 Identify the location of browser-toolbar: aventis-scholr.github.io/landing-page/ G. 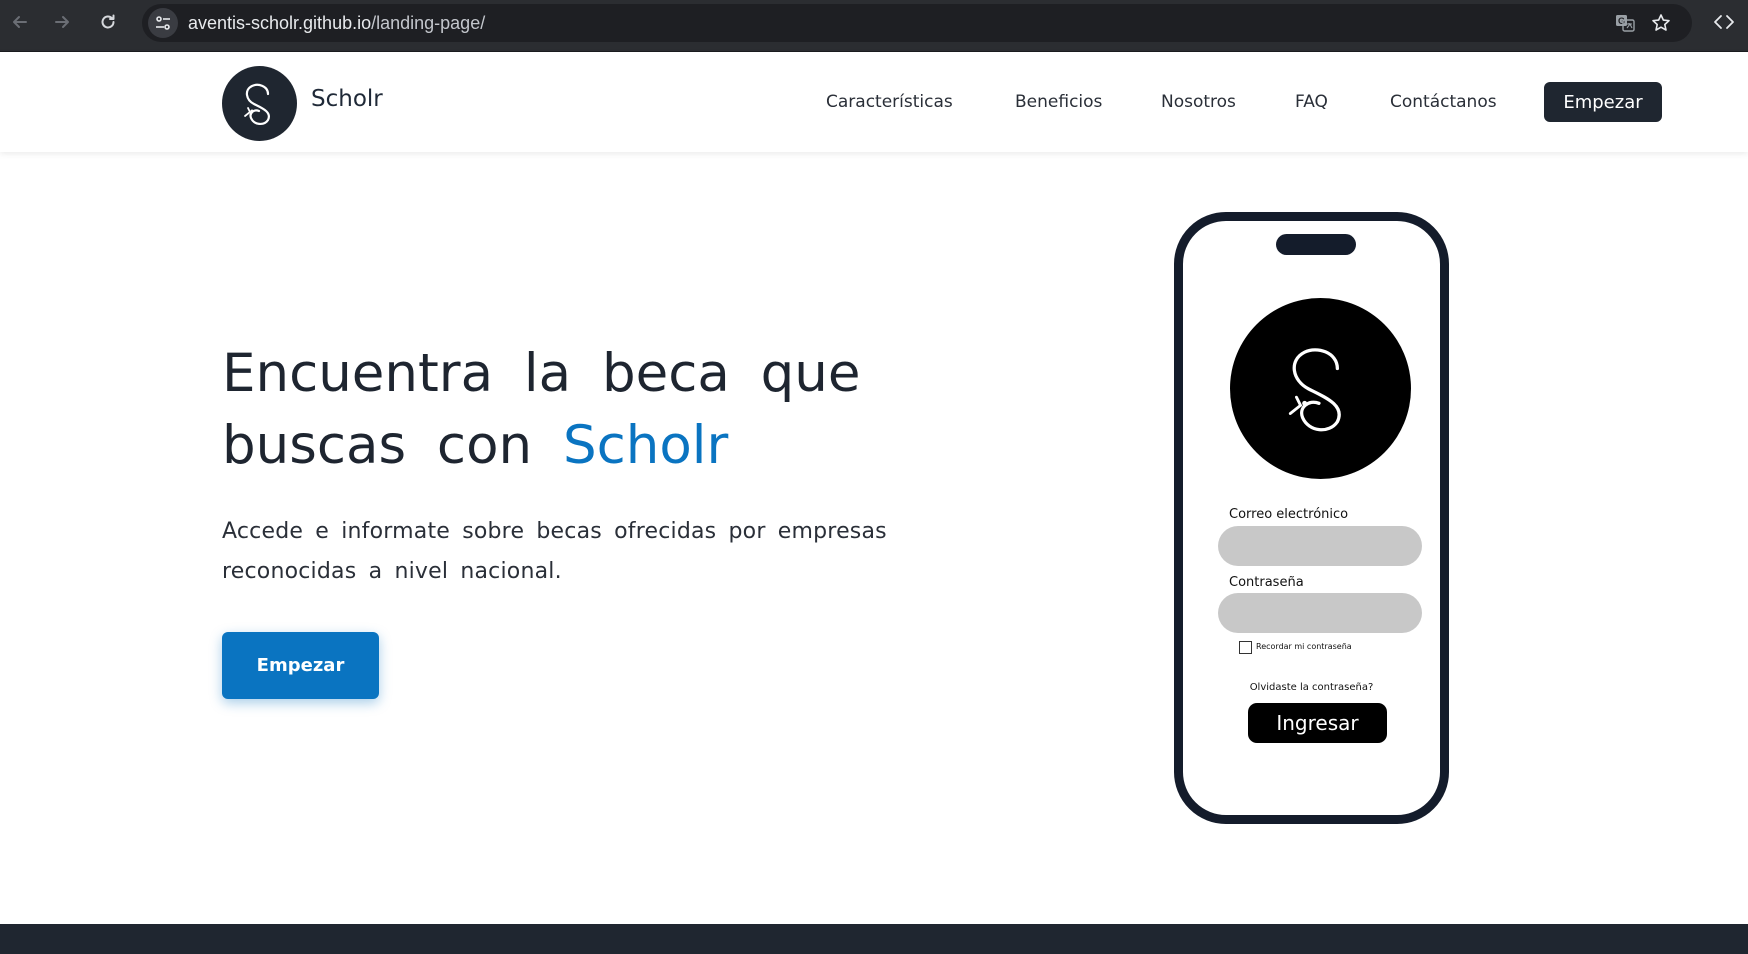
(874, 26).